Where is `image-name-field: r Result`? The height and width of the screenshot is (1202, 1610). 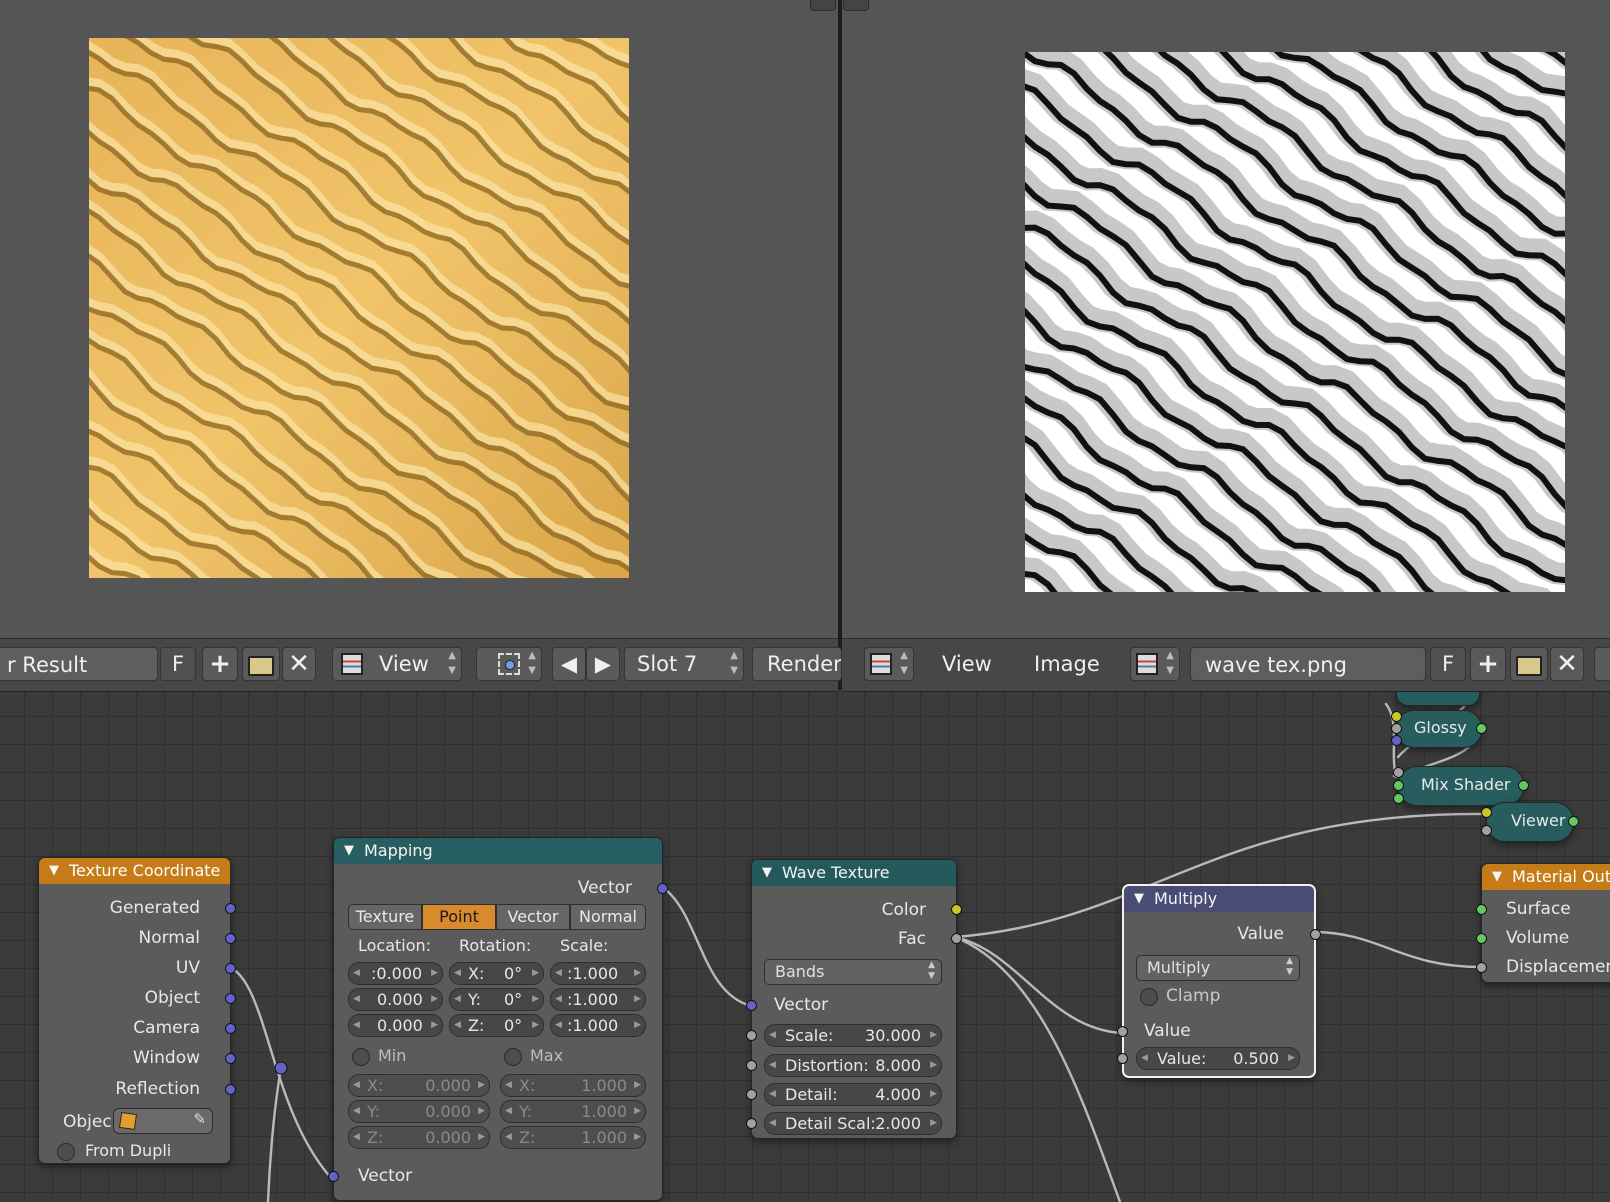 image-name-field: r Result is located at coordinates (79, 664).